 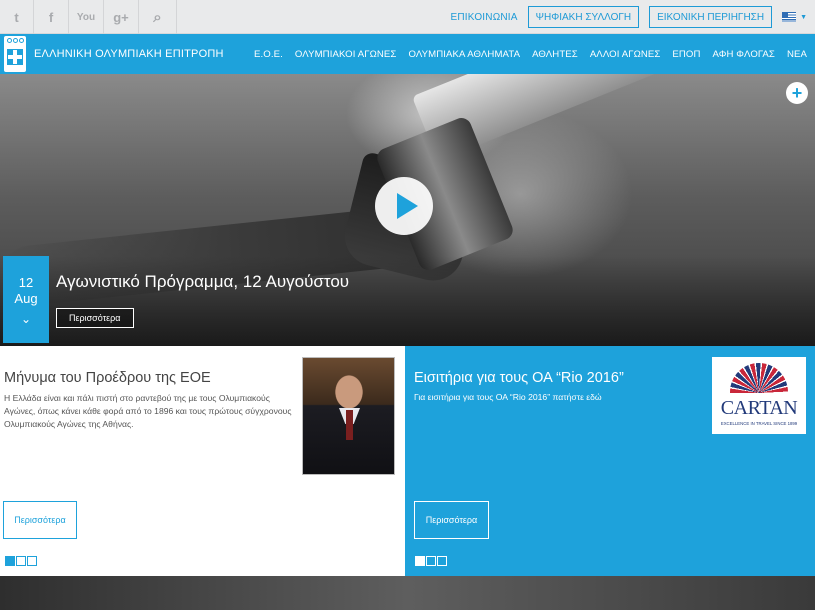 I want to click on search-icon: ⌕, so click(x=158, y=17).